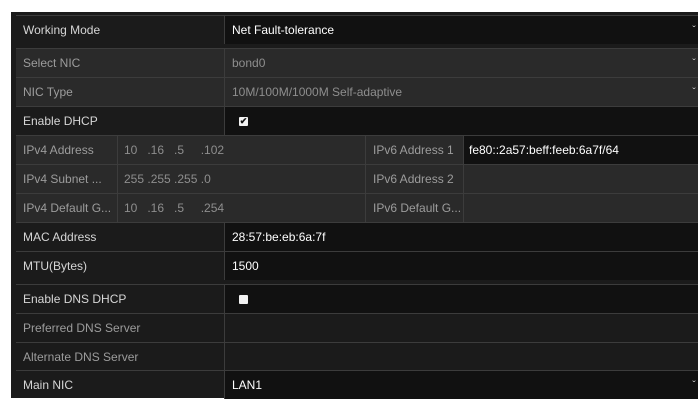 Image resolution: width=698 pixels, height=399 pixels. What do you see at coordinates (461, 266) in the screenshot?
I see `mtu-input: 1500` at bounding box center [461, 266].